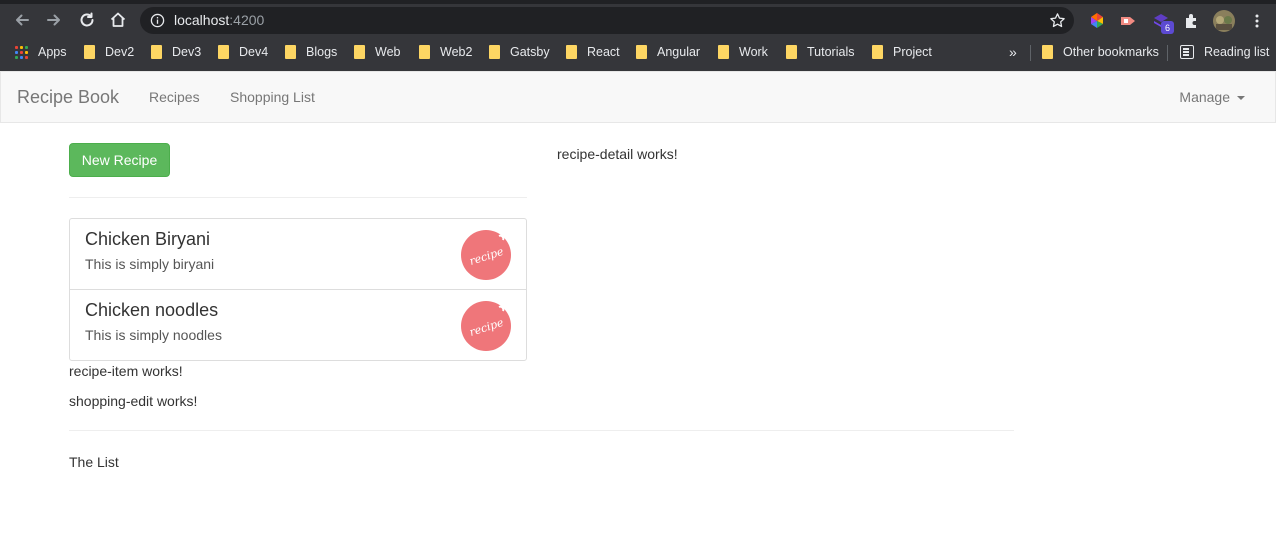 The image size is (1276, 536). I want to click on bookmark-folder: Project, so click(902, 52).